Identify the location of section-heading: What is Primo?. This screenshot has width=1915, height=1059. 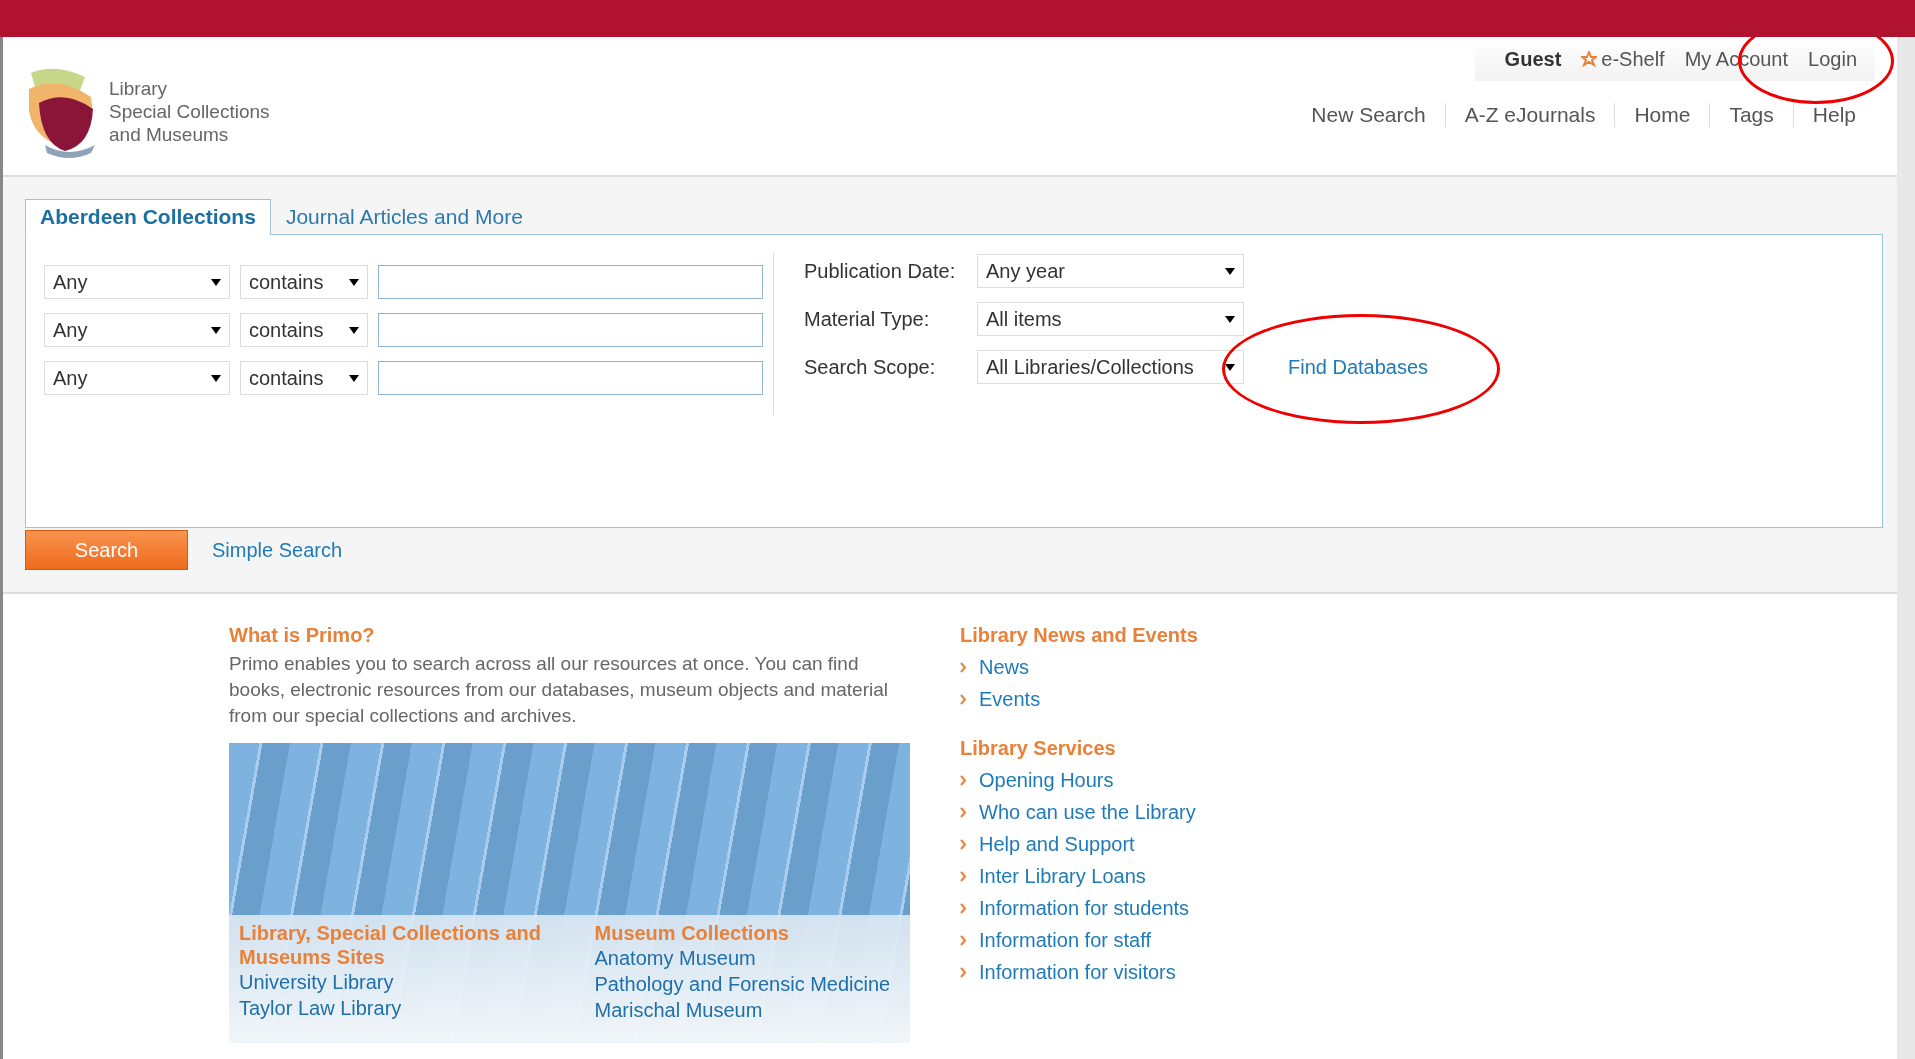
(302, 635).